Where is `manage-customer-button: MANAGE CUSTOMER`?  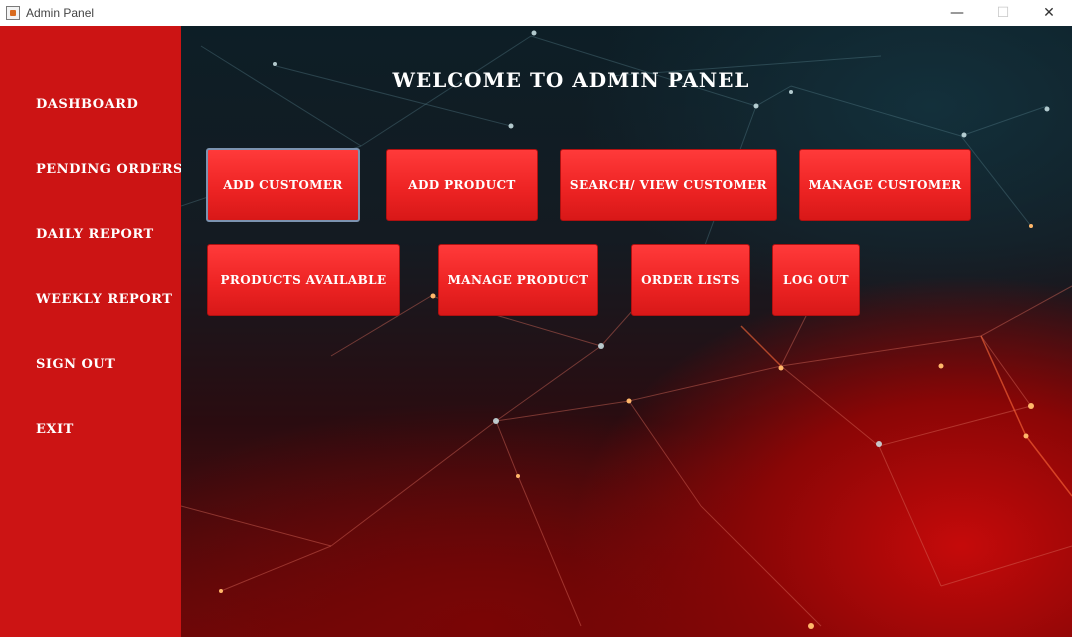
manage-customer-button: MANAGE CUSTOMER is located at coordinates (885, 185).